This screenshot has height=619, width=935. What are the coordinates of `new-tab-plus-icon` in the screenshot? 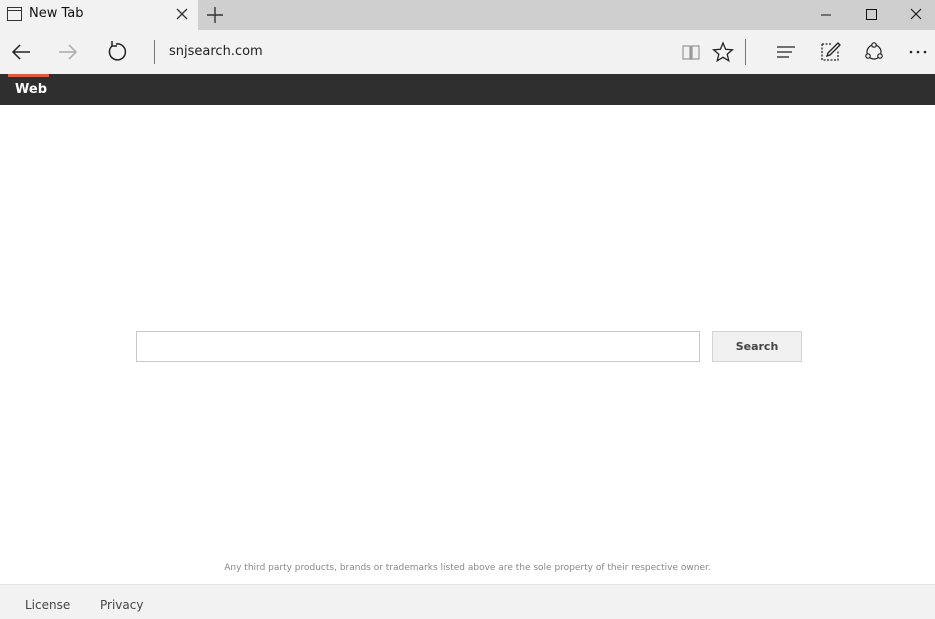 It's located at (215, 15).